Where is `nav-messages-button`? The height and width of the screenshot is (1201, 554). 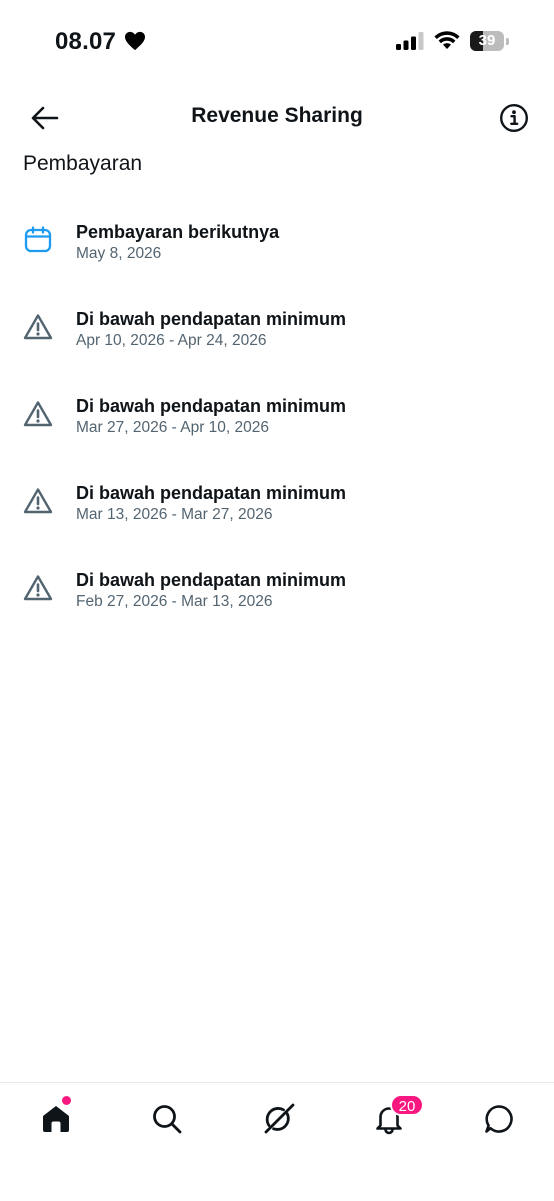 nav-messages-button is located at coordinates (499, 1119).